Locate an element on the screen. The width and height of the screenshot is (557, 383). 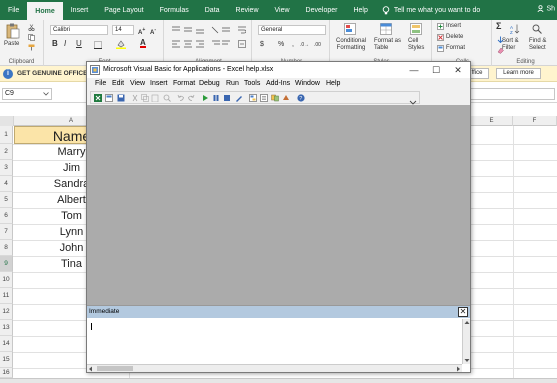
row-header-1: 1 is located at coordinates (6, 135).